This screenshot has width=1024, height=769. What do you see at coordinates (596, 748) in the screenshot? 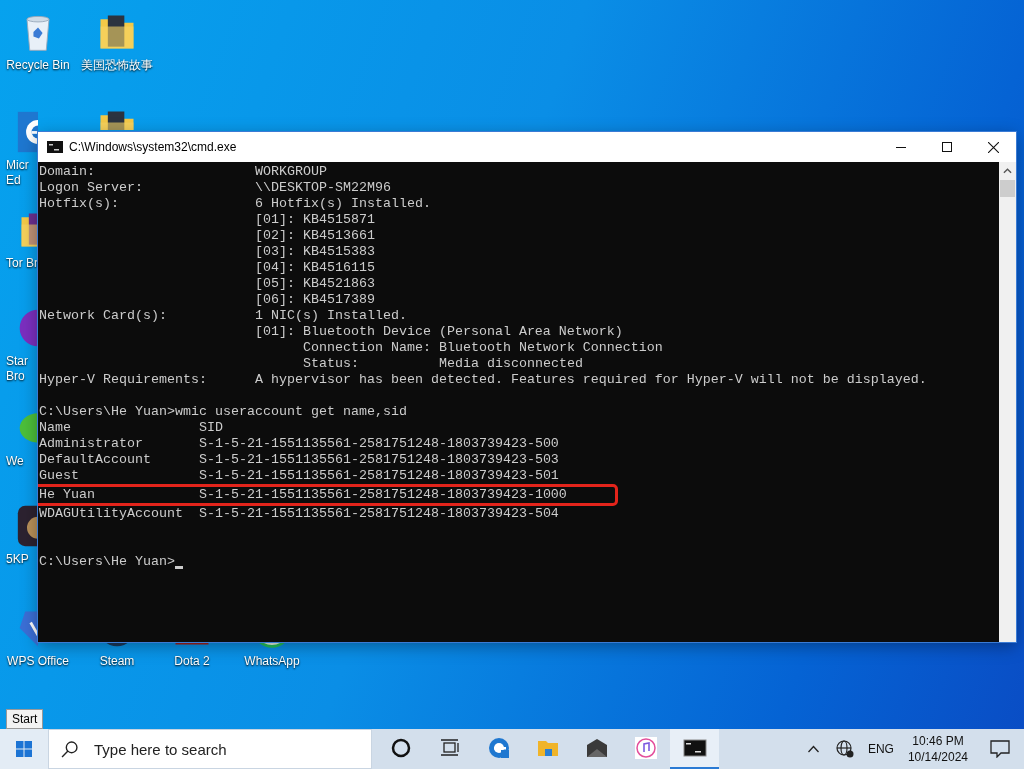
I see `mail-icon` at bounding box center [596, 748].